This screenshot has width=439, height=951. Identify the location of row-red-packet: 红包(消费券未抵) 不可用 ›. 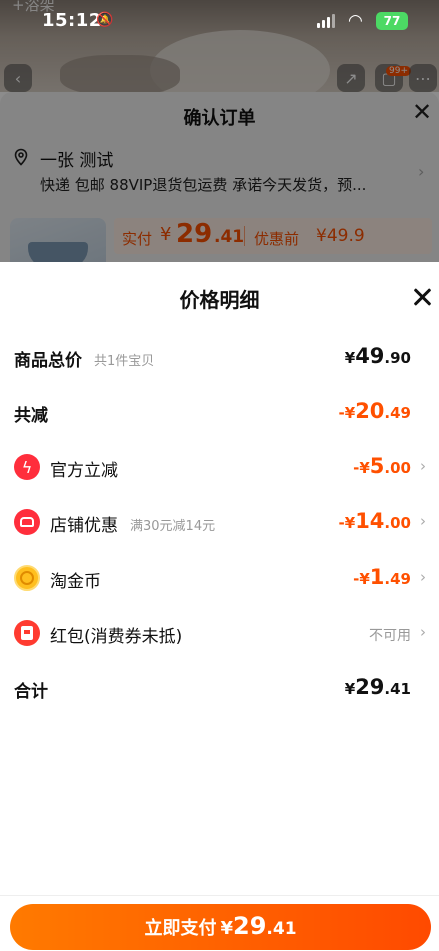
(219, 634).